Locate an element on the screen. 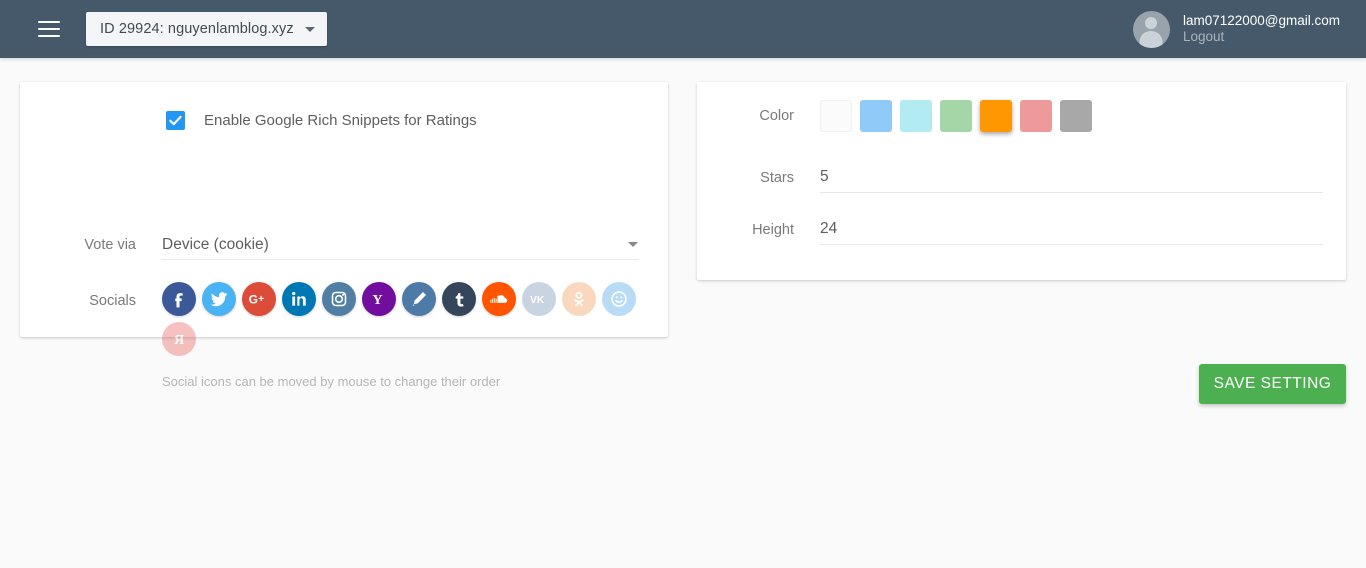 The image size is (1366, 568). facebook-icon is located at coordinates (179, 300).